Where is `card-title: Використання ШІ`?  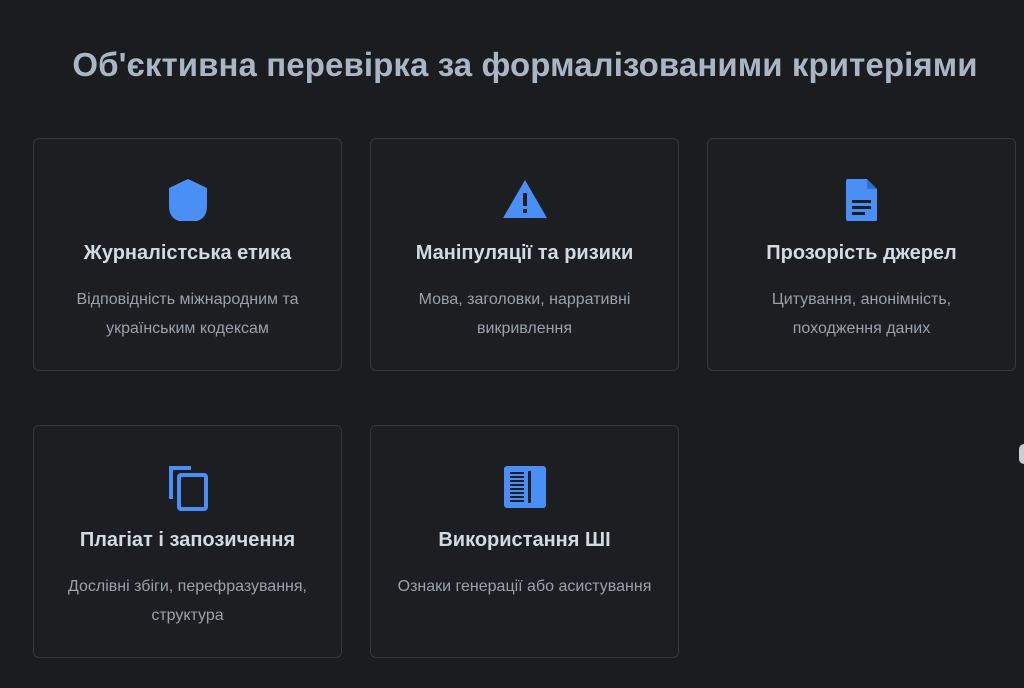
card-title: Використання ШІ is located at coordinates (524, 540).